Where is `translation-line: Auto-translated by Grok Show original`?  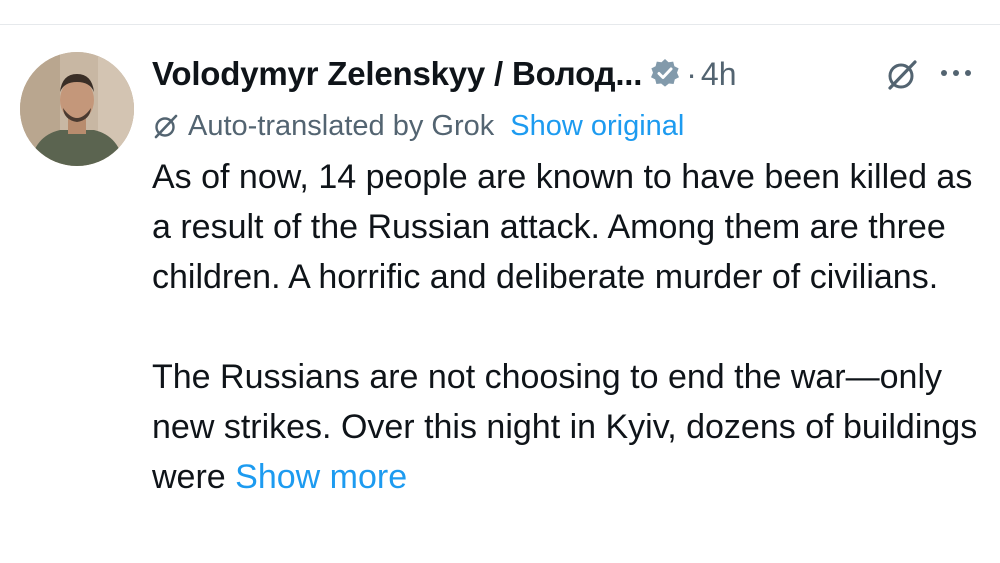 translation-line: Auto-translated by Grok Show original is located at coordinates (418, 126).